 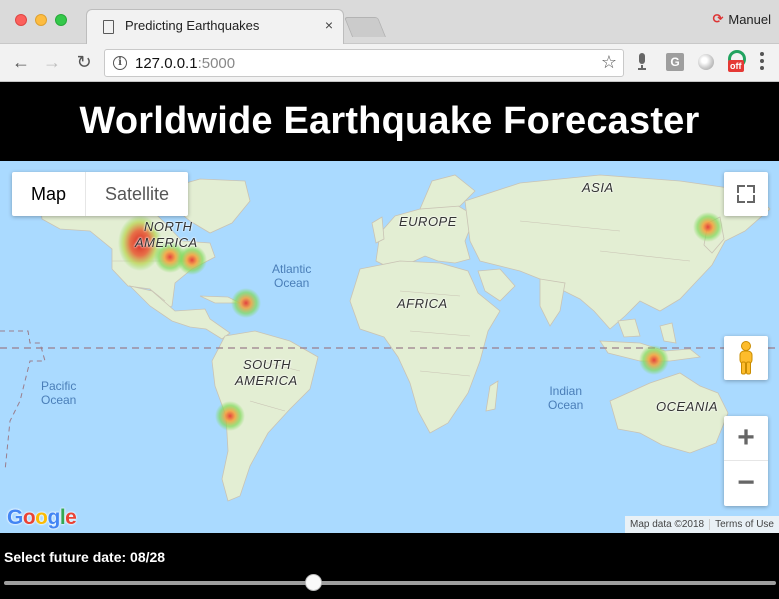 What do you see at coordinates (746, 194) in the screenshot?
I see `fullscreen-button` at bounding box center [746, 194].